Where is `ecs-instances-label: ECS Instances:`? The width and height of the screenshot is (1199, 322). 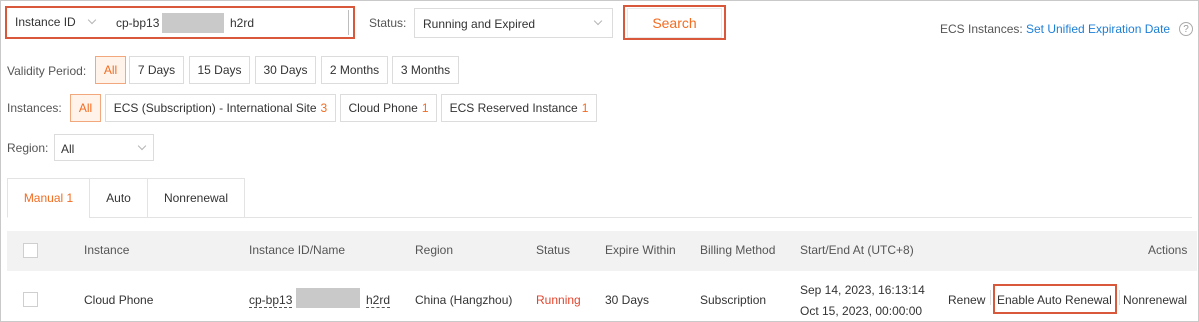
ecs-instances-label: ECS Instances: is located at coordinates (981, 29).